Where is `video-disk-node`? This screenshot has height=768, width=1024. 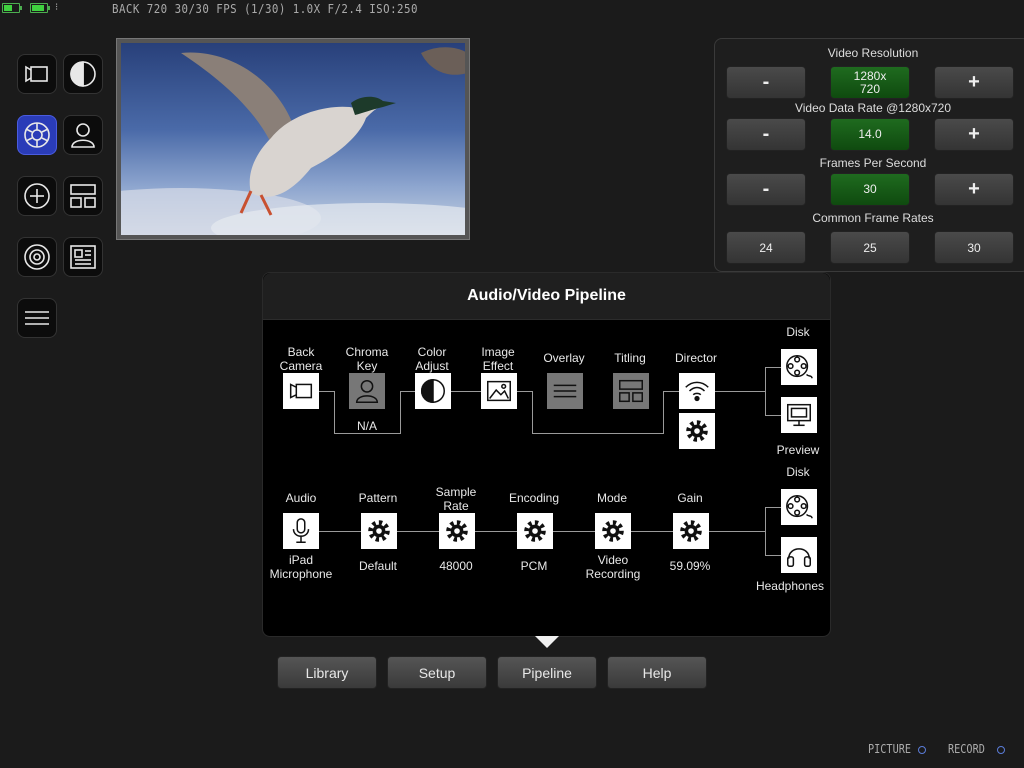 video-disk-node is located at coordinates (799, 367).